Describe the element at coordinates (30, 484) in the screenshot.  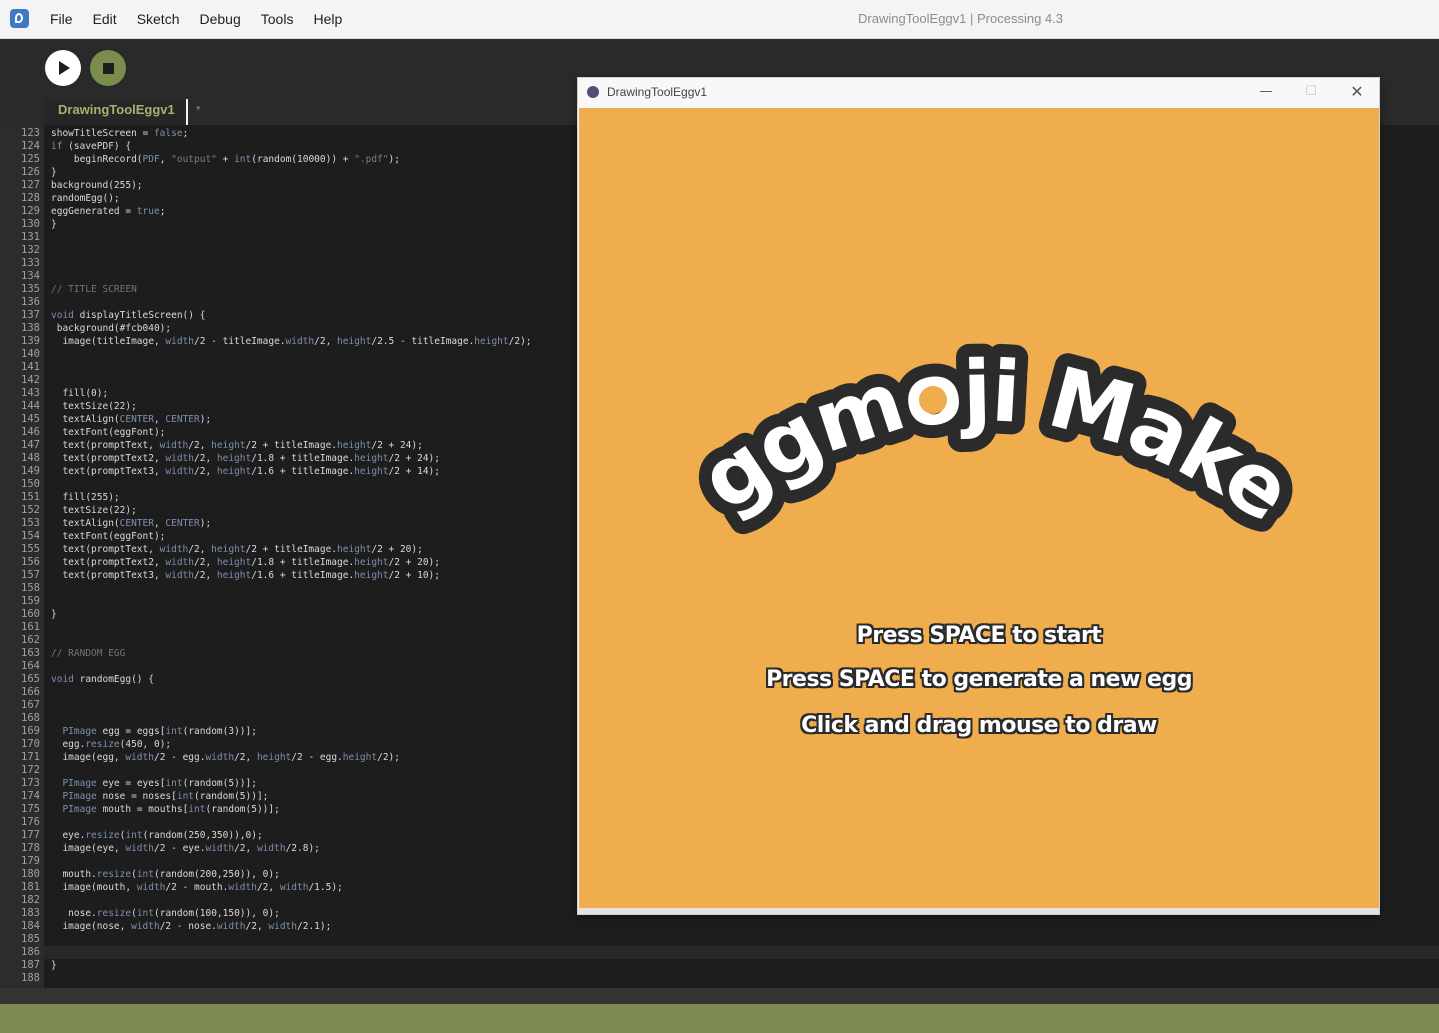
I see `line-number: 150` at that location.